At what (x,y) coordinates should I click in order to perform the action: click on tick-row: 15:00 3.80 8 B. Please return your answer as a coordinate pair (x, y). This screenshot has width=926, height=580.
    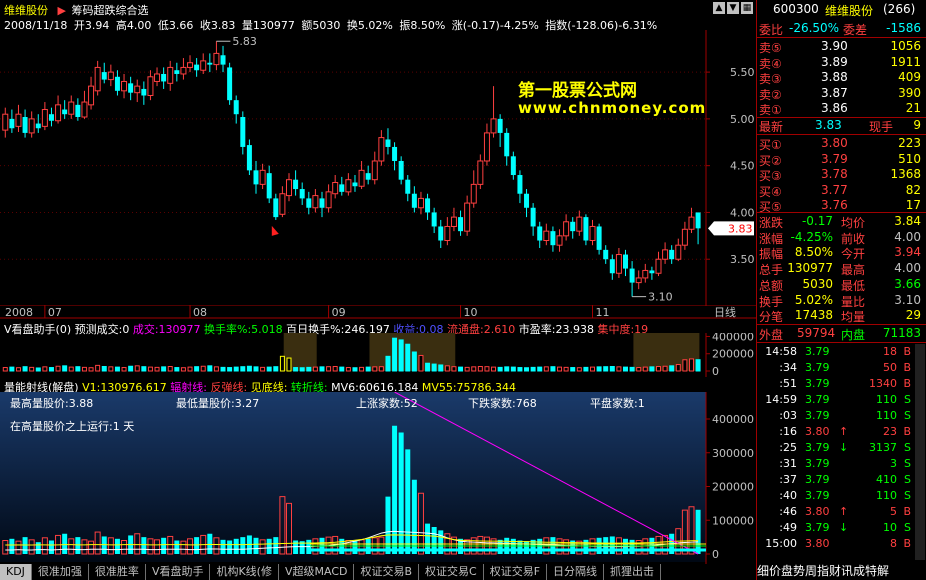
    Looking at the image, I should click on (841, 544).